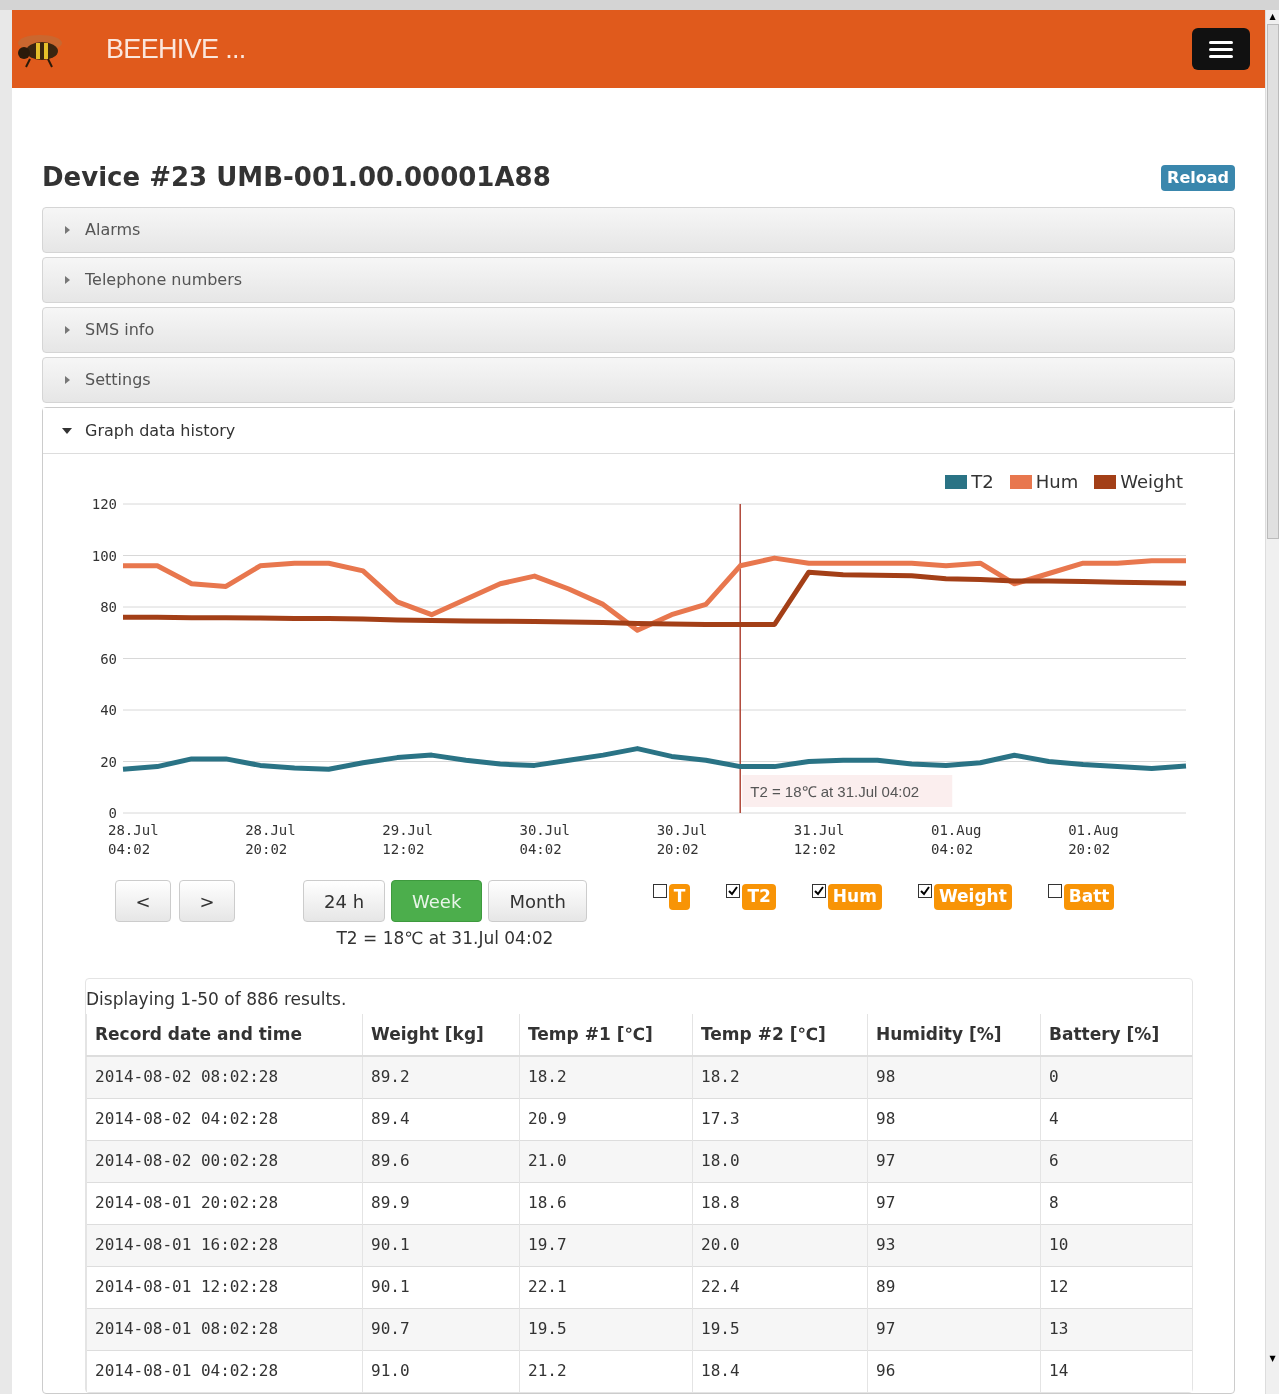 This screenshot has height=1394, width=1279. Describe the element at coordinates (445, 938) in the screenshot. I see `readout-text: T2 = 18℃ at 31.Jul 04:02` at that location.